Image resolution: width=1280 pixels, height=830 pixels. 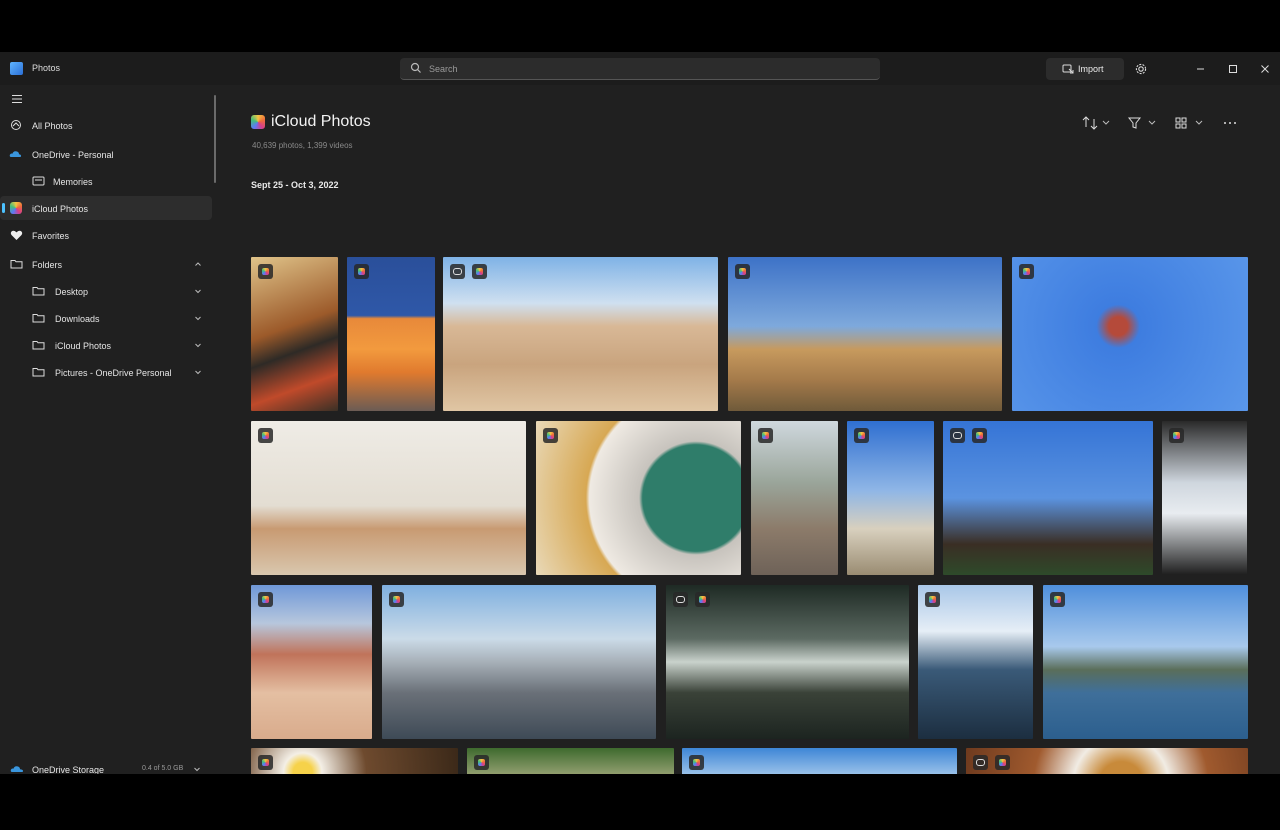 I want to click on storage-amount: 0.4 of 5.0 GB, so click(x=163, y=768).